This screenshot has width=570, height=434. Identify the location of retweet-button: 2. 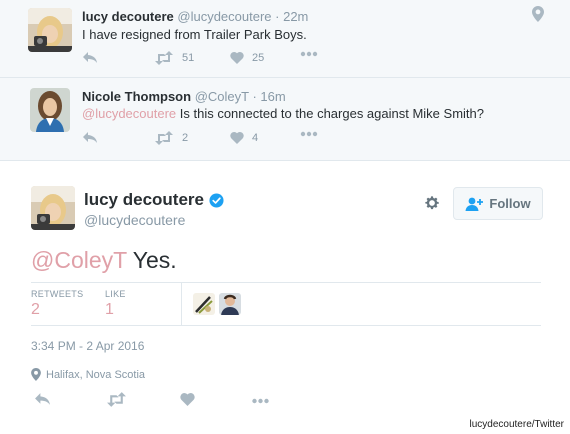
(171, 138).